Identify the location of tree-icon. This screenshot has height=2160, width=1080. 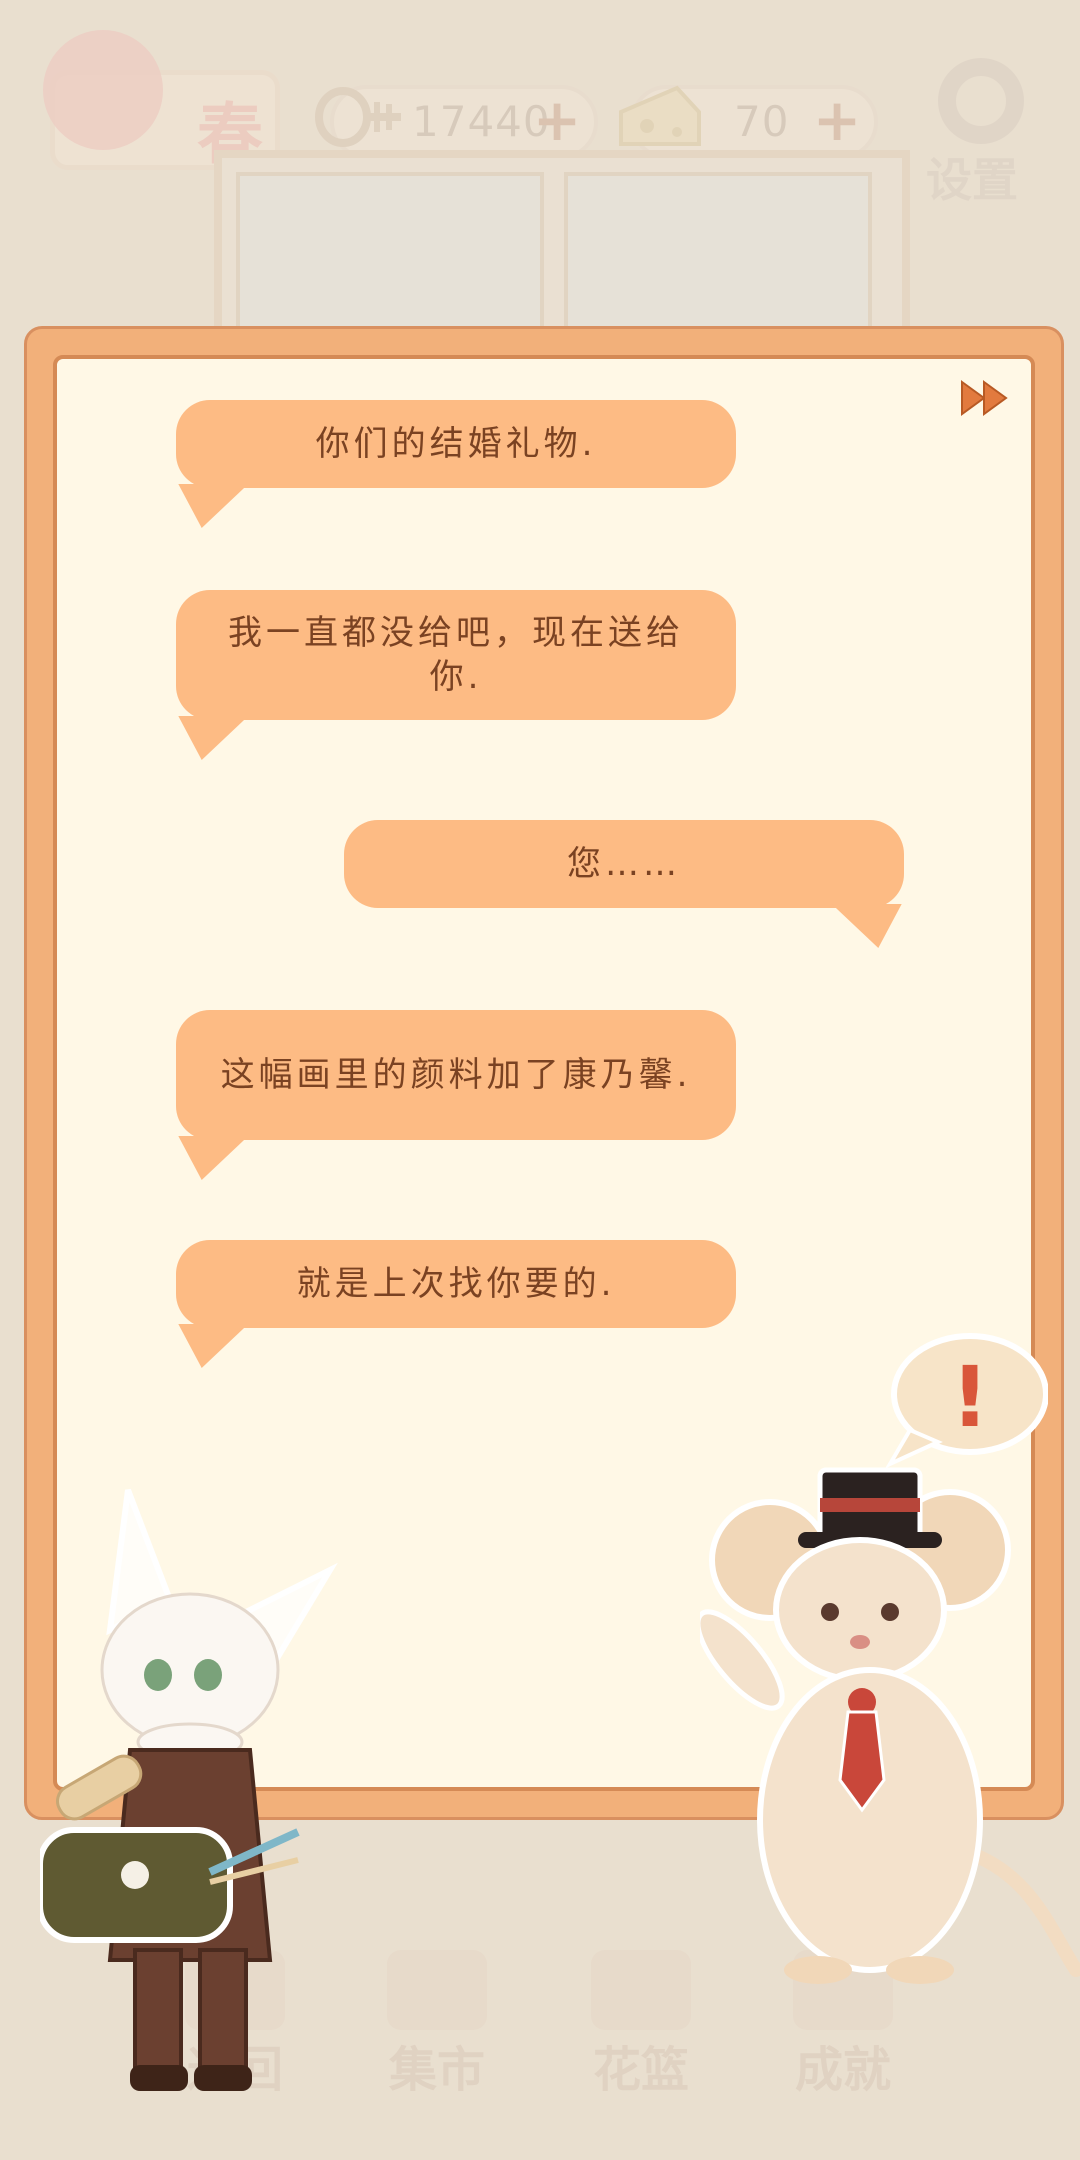
(103, 90).